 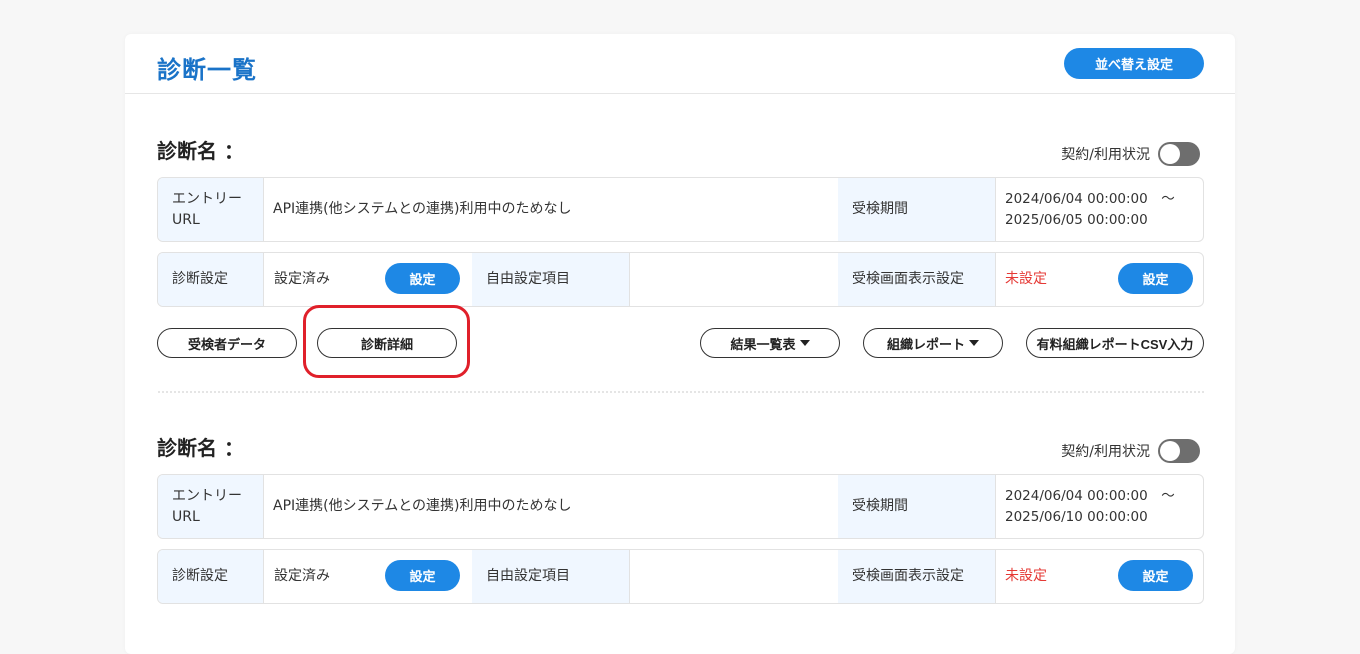 What do you see at coordinates (1076, 516) in the screenshot?
I see `period-end: 2025/06/10 00:00:00` at bounding box center [1076, 516].